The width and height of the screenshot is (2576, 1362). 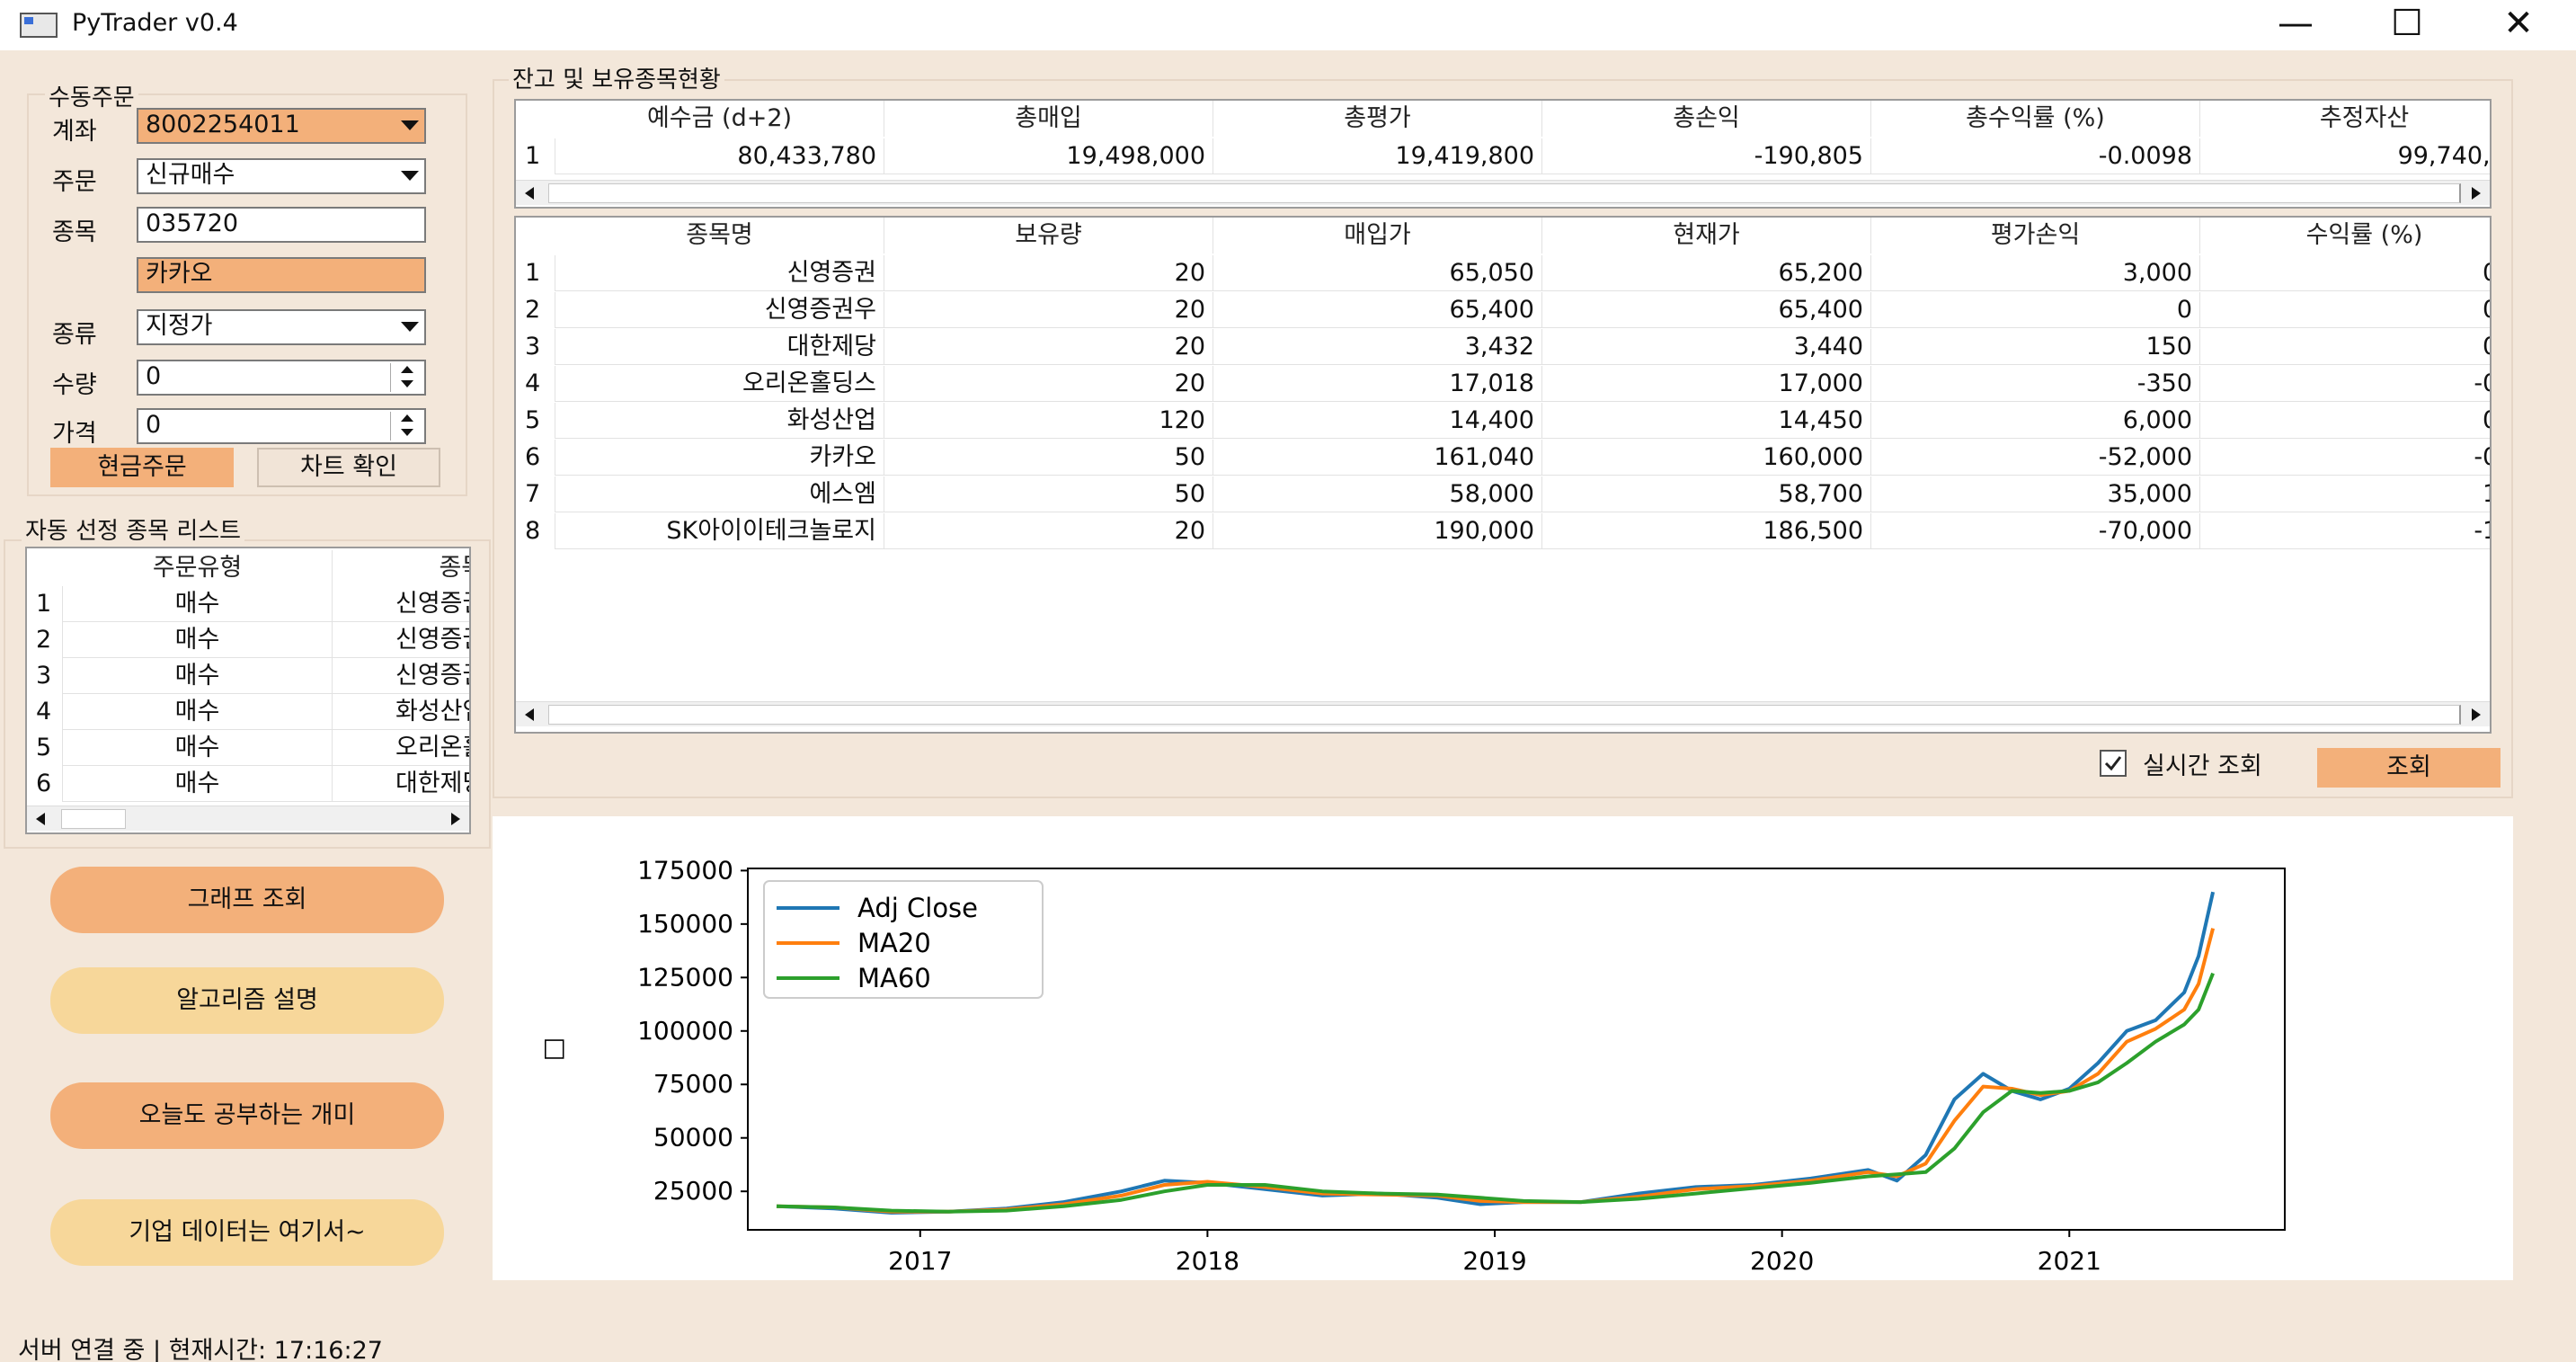 I want to click on holdings-cell: 161,040, so click(x=1377, y=458).